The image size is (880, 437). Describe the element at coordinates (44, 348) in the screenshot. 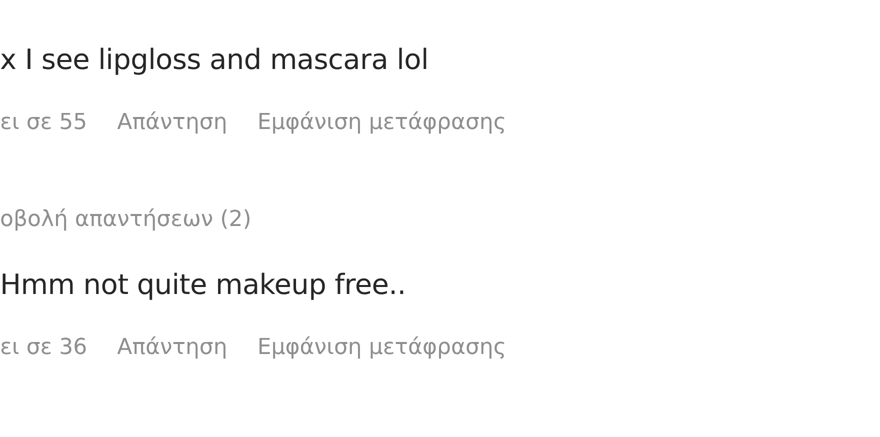

I see `comment-time: ει σε 36` at that location.